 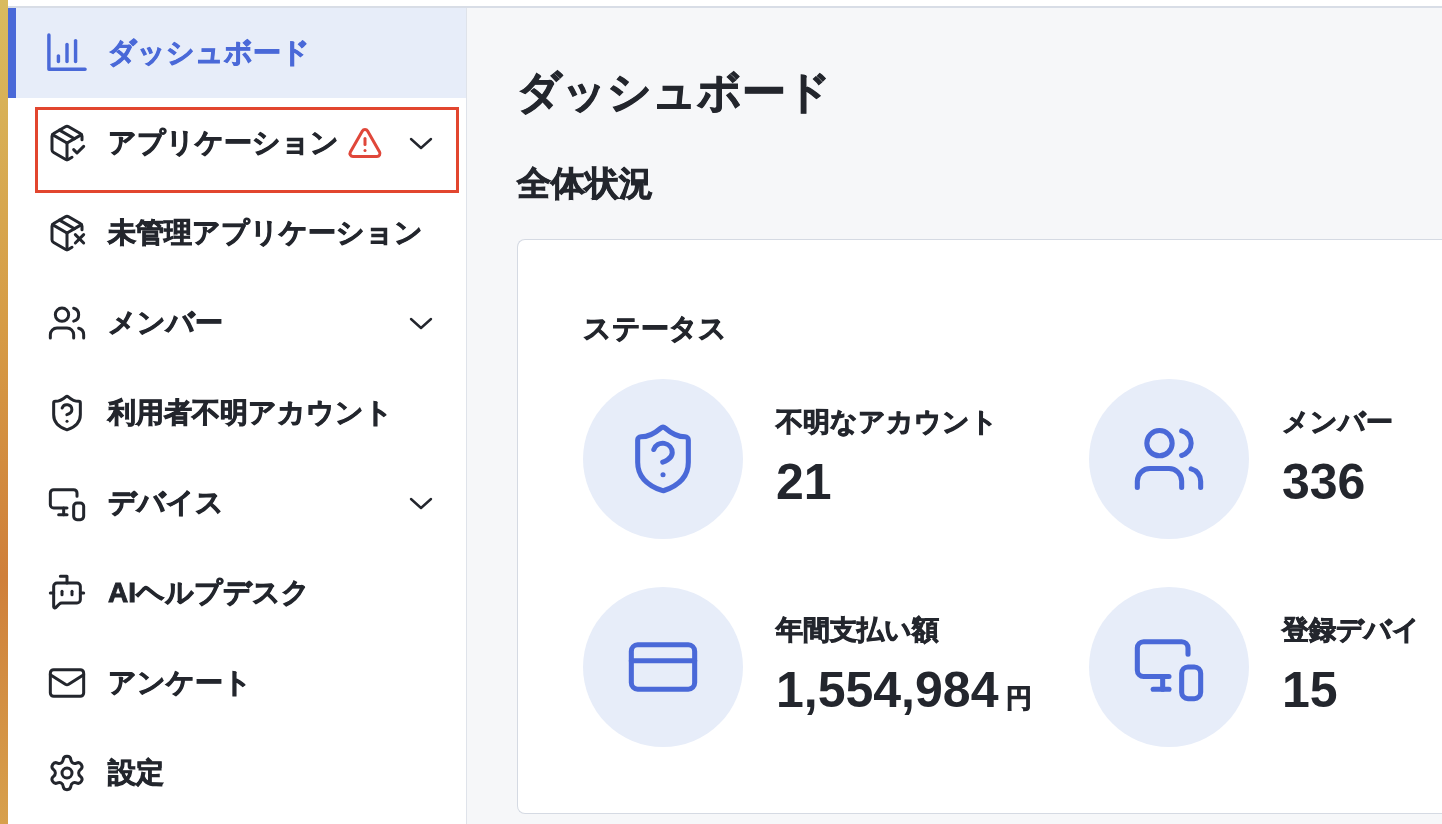 I want to click on sidebar-item: アプリケーション, so click(x=237, y=143).